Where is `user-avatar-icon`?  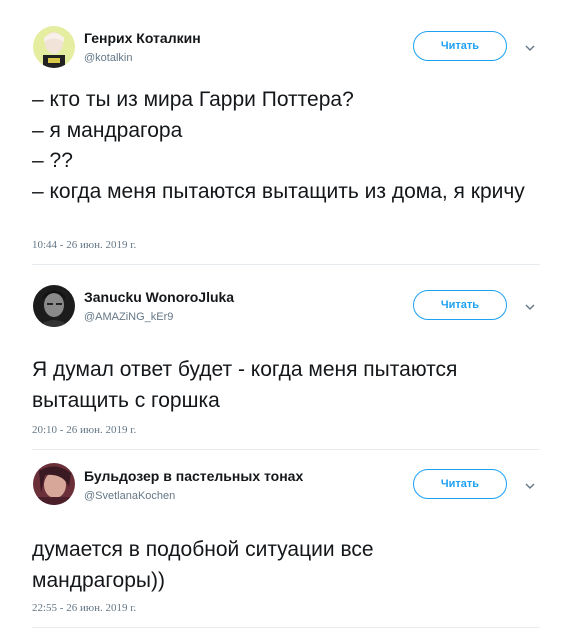 user-avatar-icon is located at coordinates (54, 484).